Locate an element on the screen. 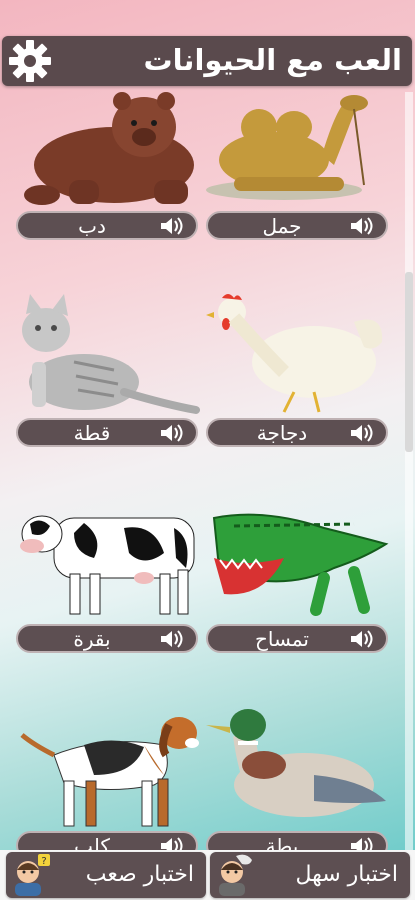 Image resolution: width=415 pixels, height=900 pixels. dog-image is located at coordinates (108, 767).